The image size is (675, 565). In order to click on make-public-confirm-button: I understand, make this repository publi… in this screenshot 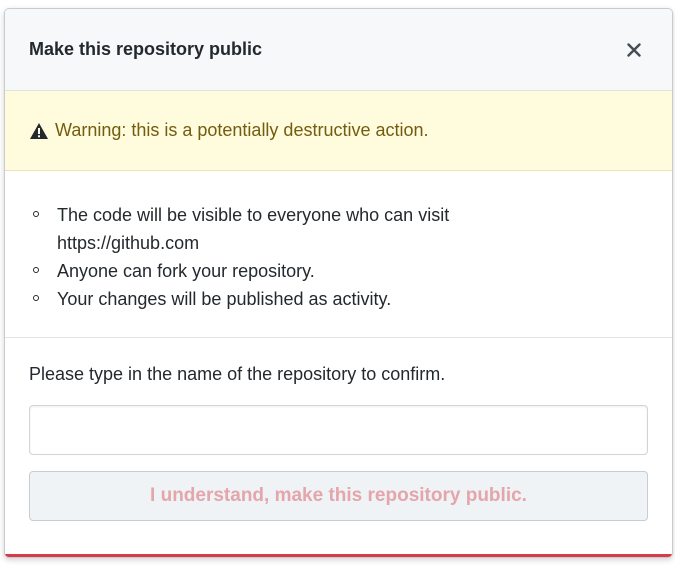, I will do `click(338, 496)`.